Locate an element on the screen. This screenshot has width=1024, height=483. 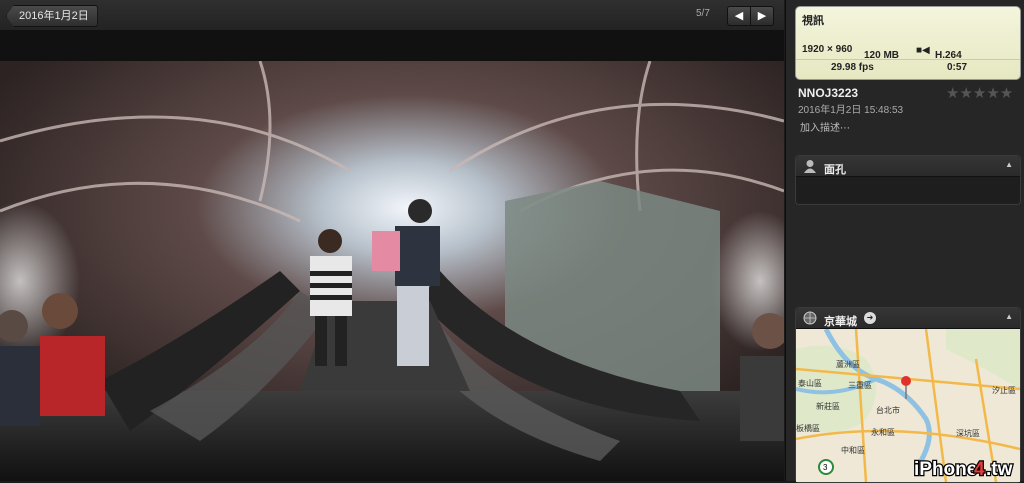
person-icon is located at coordinates (810, 166).